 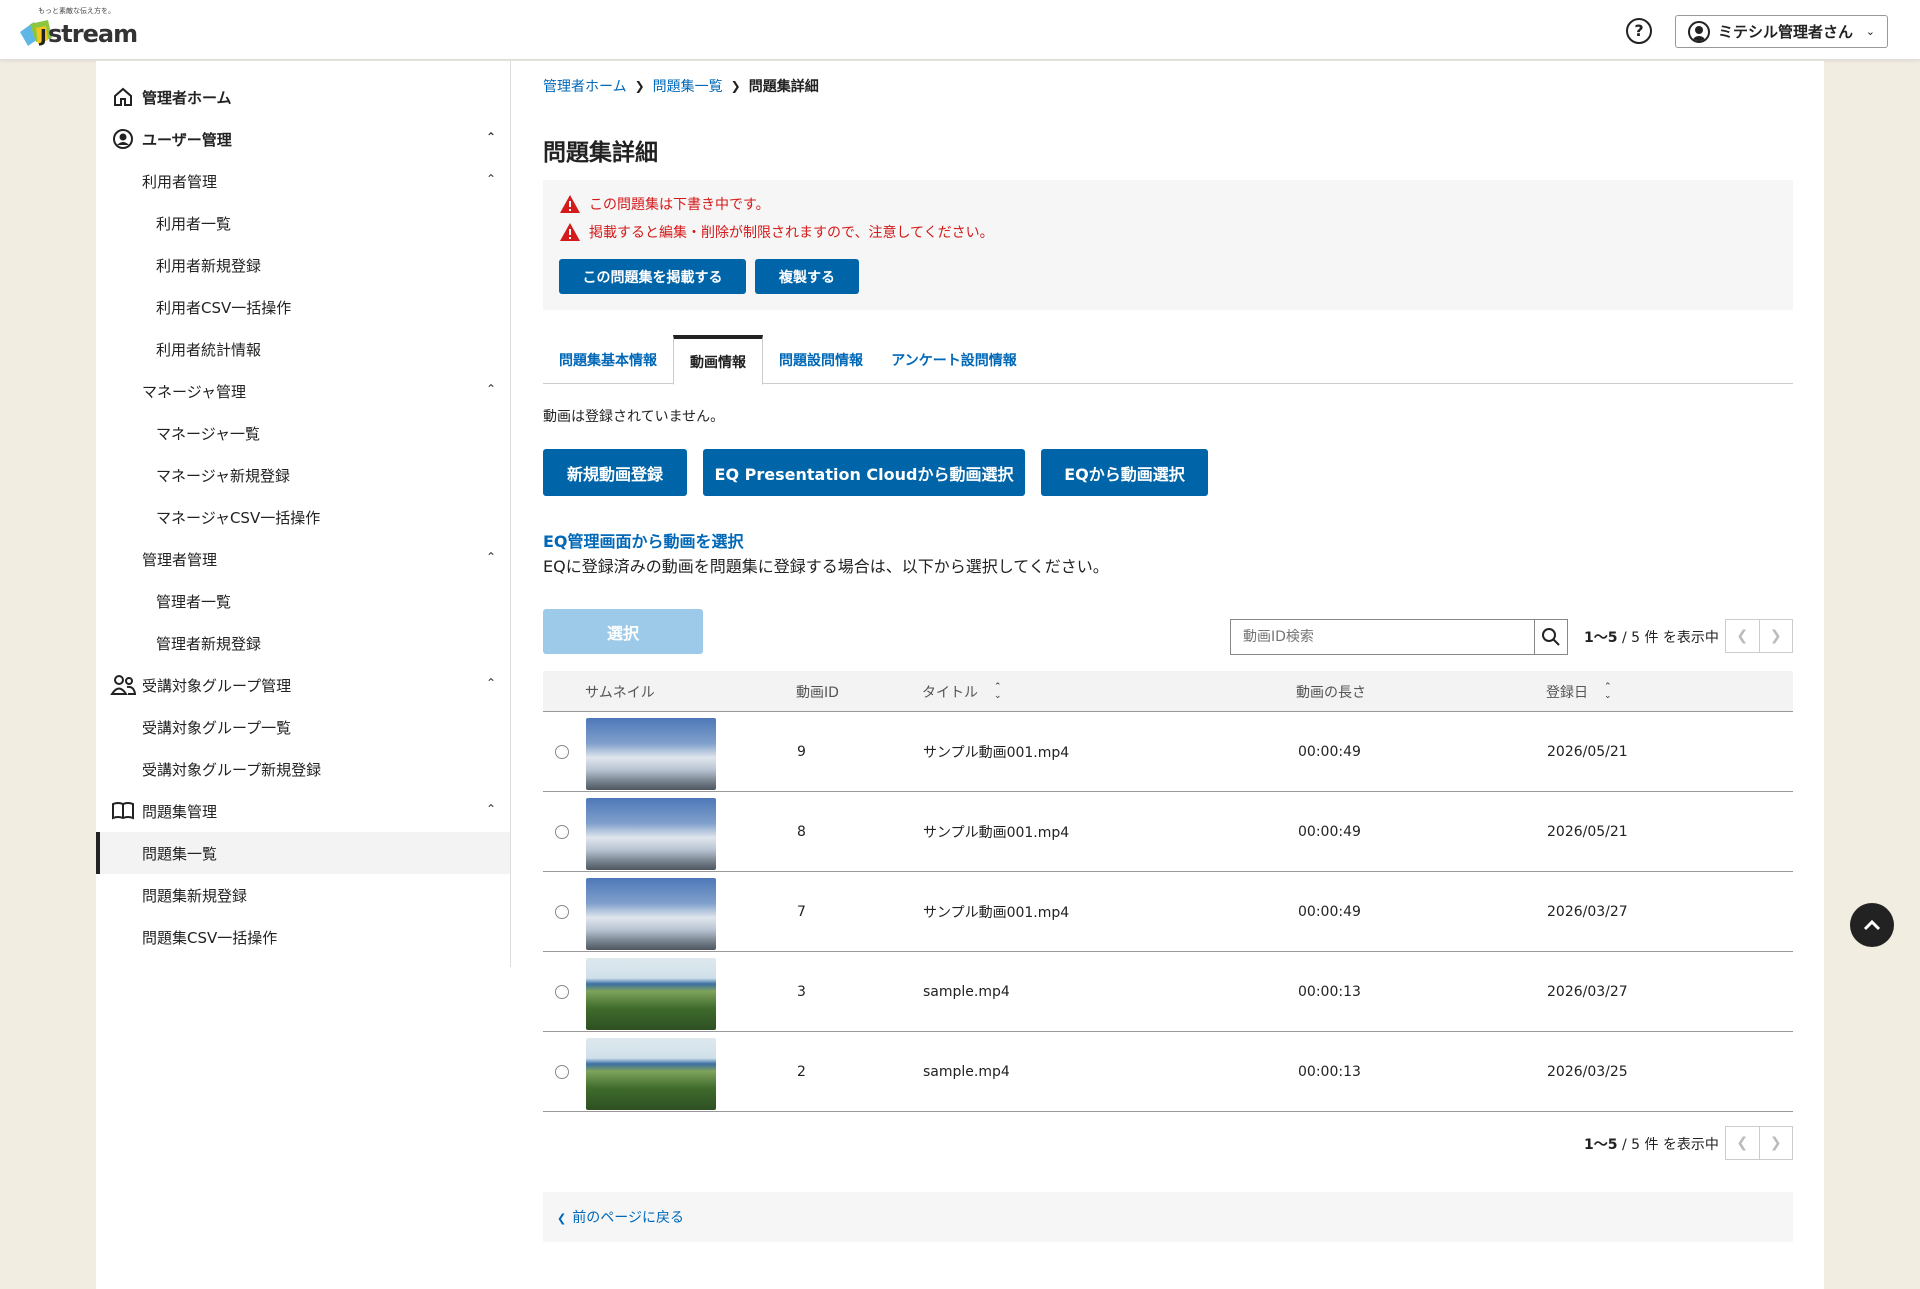 I want to click on table-row: 7 サンプル動画001.mp4 00:00:49 2026/03/27, so click(x=1168, y=912).